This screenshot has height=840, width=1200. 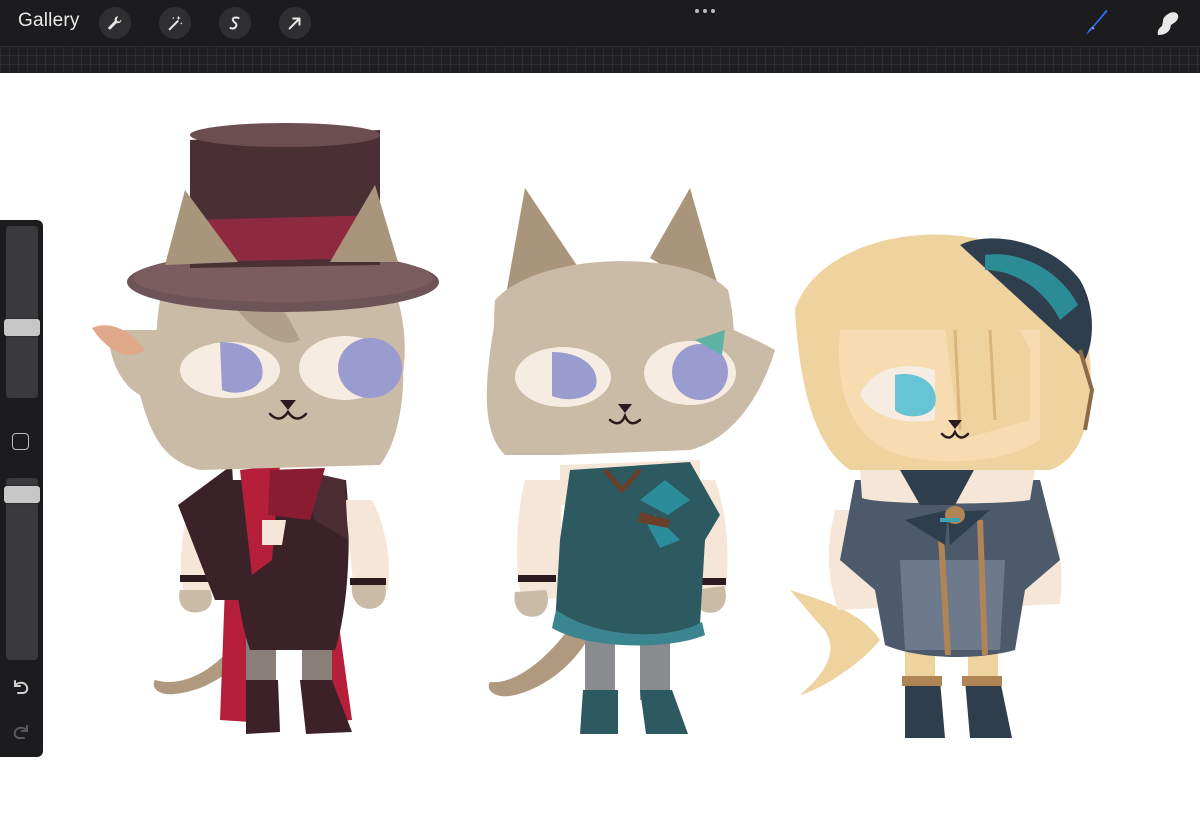 I want to click on ellipsis-icon, so click(x=705, y=11).